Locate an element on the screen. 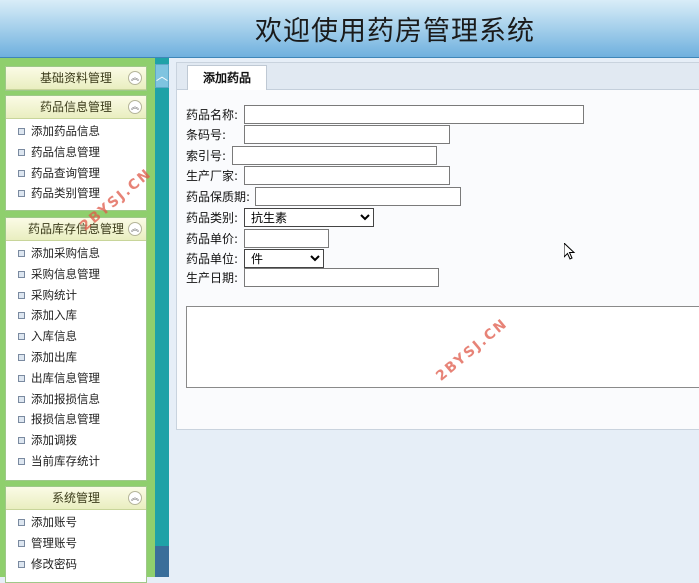 This screenshot has width=699, height=583. maker-input is located at coordinates (347, 175).